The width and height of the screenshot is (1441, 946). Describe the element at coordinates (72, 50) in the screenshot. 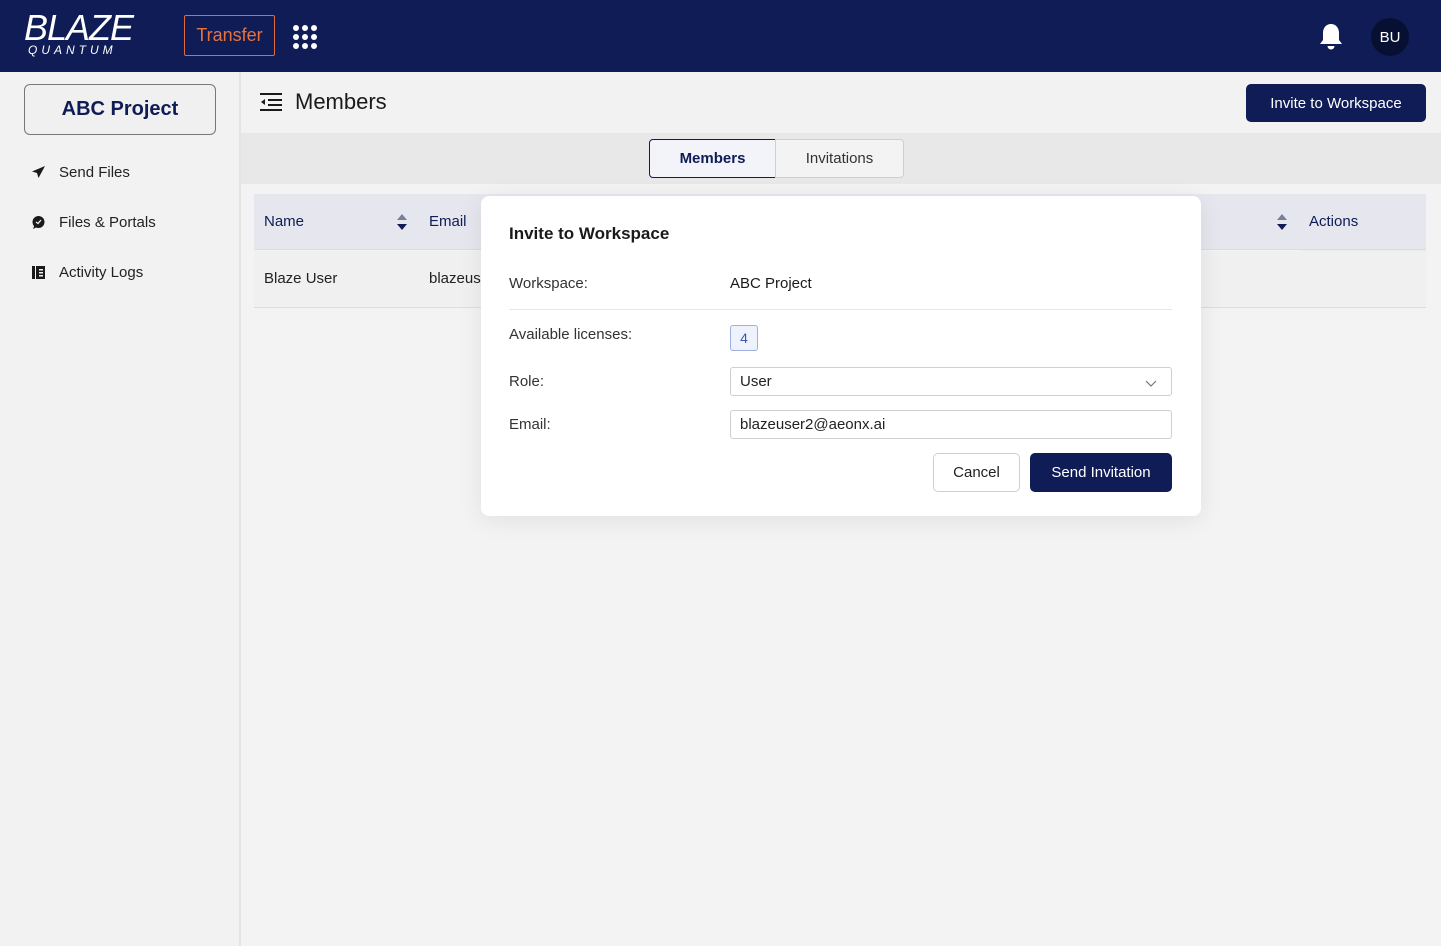

I see `logo-sub: QUANTUM` at that location.